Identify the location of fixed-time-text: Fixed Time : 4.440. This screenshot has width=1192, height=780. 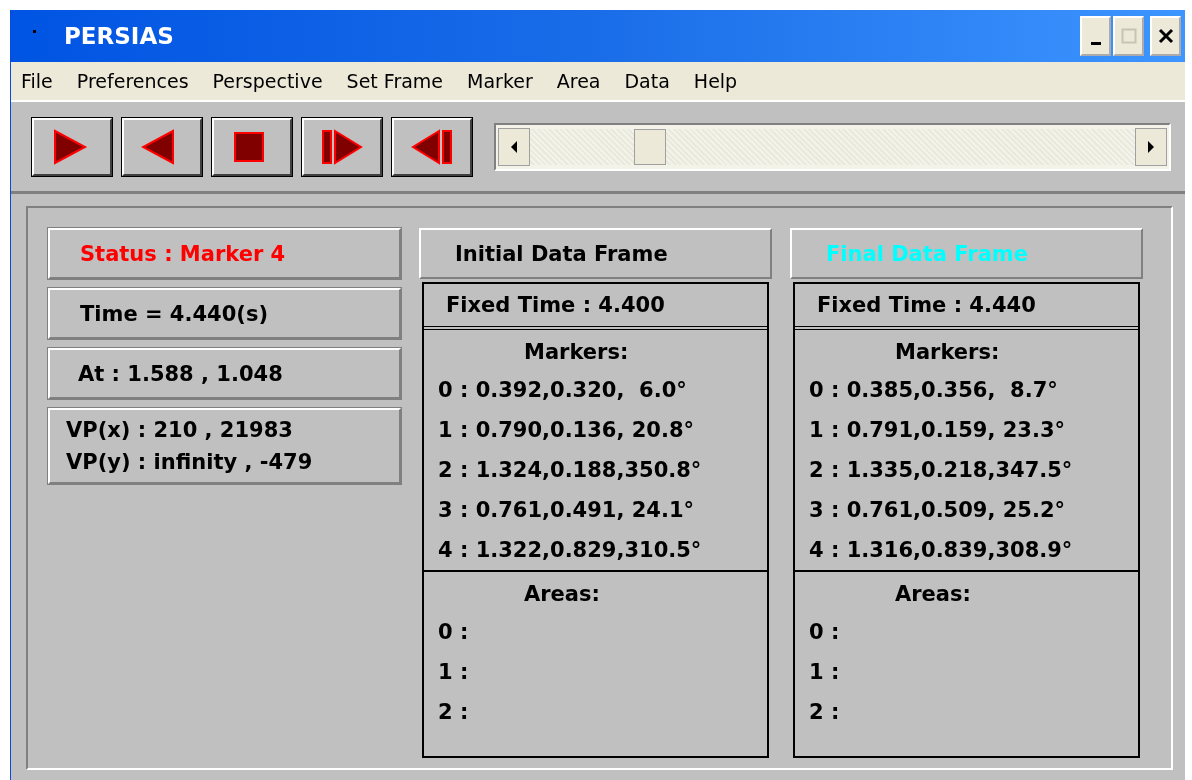
(926, 305).